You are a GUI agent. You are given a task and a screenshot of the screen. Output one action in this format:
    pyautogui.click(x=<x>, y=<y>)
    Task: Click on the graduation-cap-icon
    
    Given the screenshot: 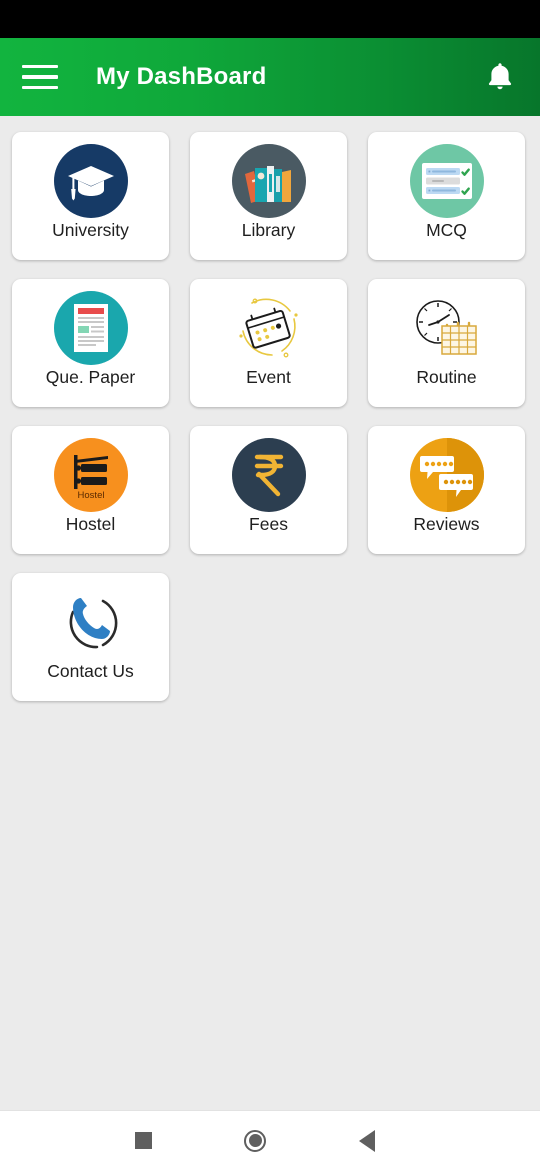 What is the action you would take?
    pyautogui.click(x=91, y=181)
    